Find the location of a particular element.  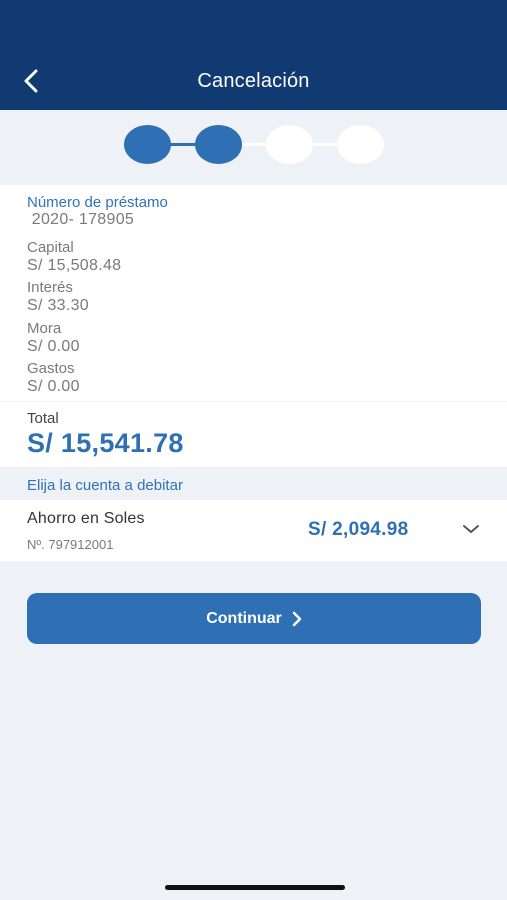

loan-number-label: Número de préstamo is located at coordinates (97, 202).